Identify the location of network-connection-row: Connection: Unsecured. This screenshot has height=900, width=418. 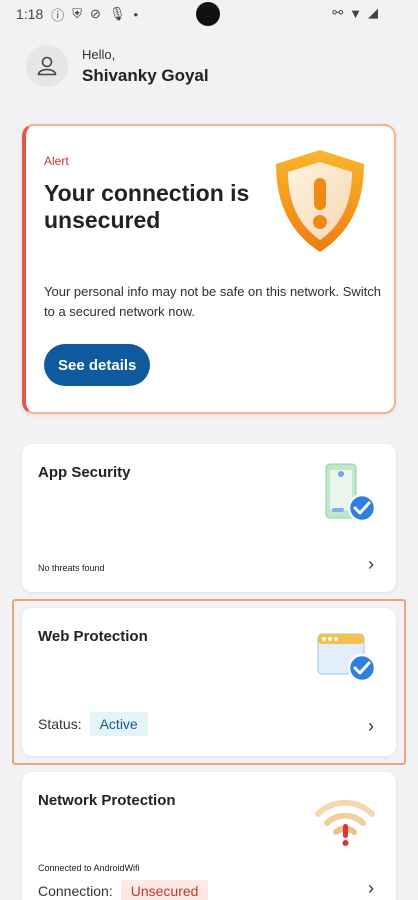
(123, 890).